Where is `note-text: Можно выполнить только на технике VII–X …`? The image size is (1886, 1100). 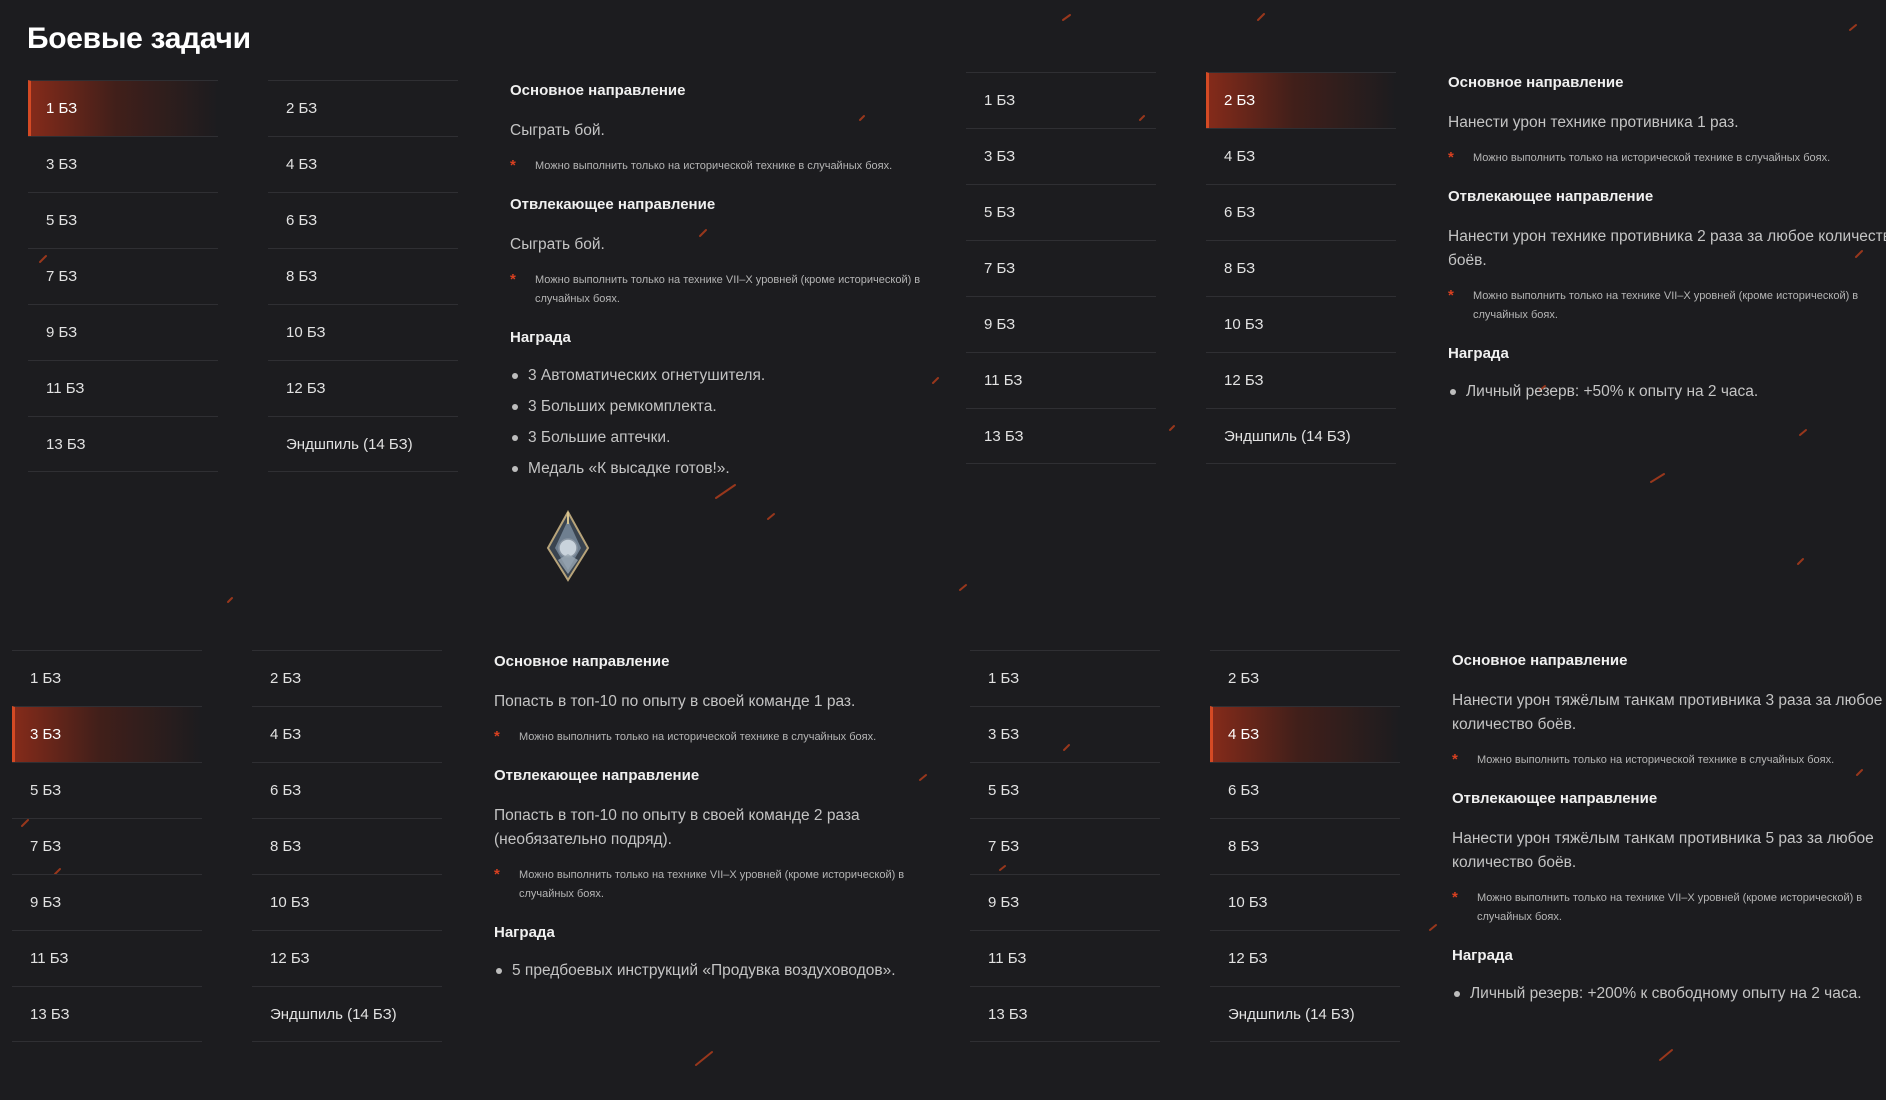
note-text: Можно выполнить только на технике VII–X … is located at coordinates (1666, 305).